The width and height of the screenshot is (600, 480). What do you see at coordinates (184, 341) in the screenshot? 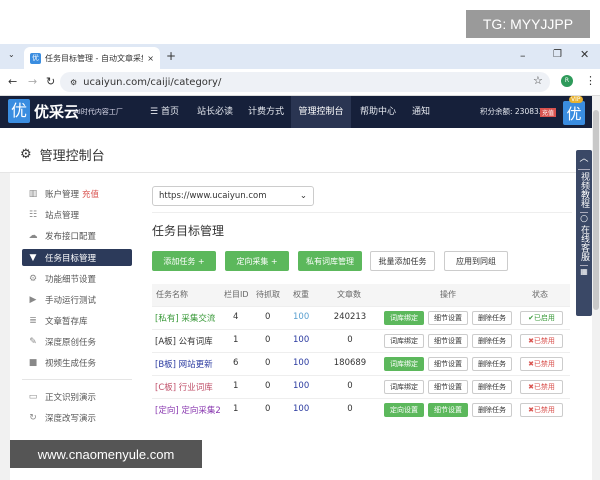
I see `task-name: [A板] 公有词库` at bounding box center [184, 341].